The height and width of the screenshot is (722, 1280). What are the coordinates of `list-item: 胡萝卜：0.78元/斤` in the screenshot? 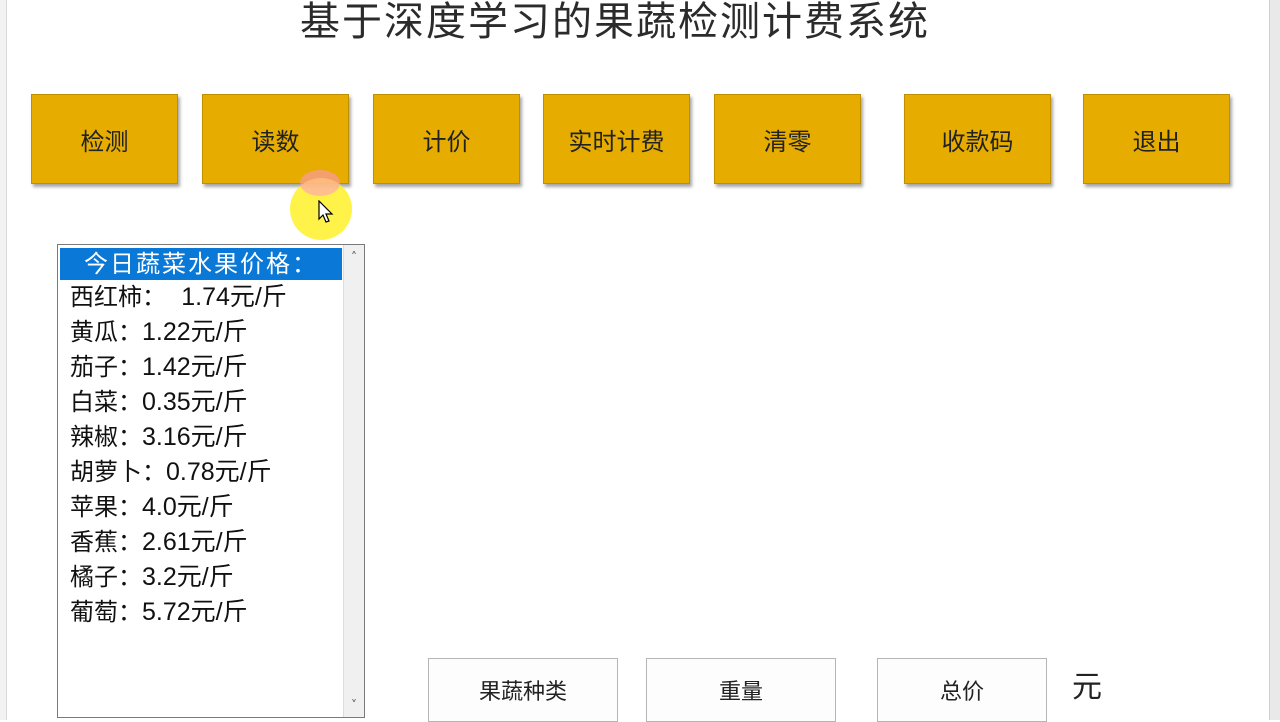 It's located at (201, 472).